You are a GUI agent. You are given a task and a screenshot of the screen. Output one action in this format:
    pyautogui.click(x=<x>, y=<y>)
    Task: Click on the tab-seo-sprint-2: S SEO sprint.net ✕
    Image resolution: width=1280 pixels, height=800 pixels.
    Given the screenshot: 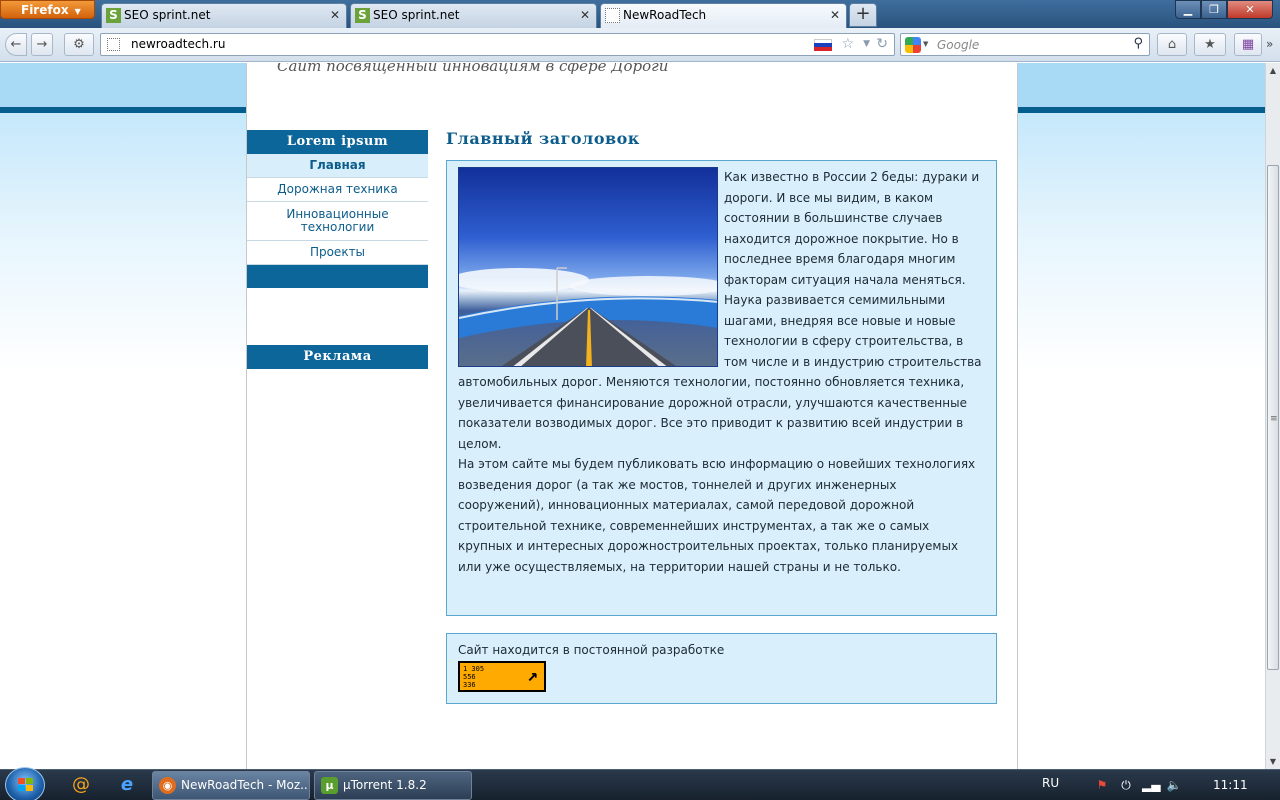 What is the action you would take?
    pyautogui.click(x=473, y=15)
    